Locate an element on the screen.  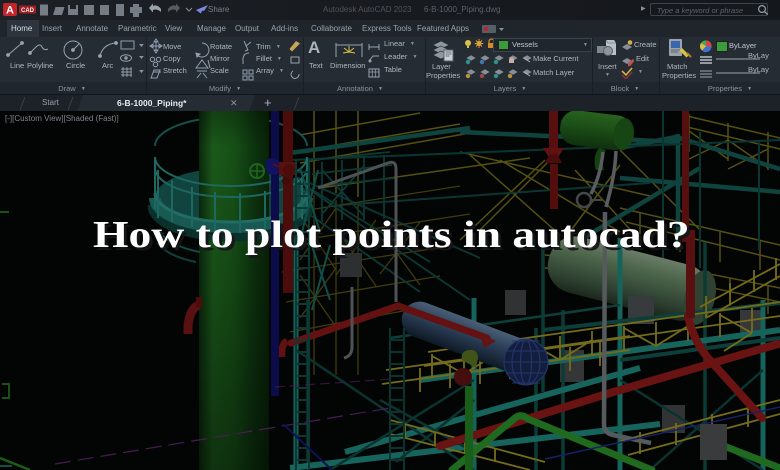
svg-text: A is located at coordinates (10, 11).